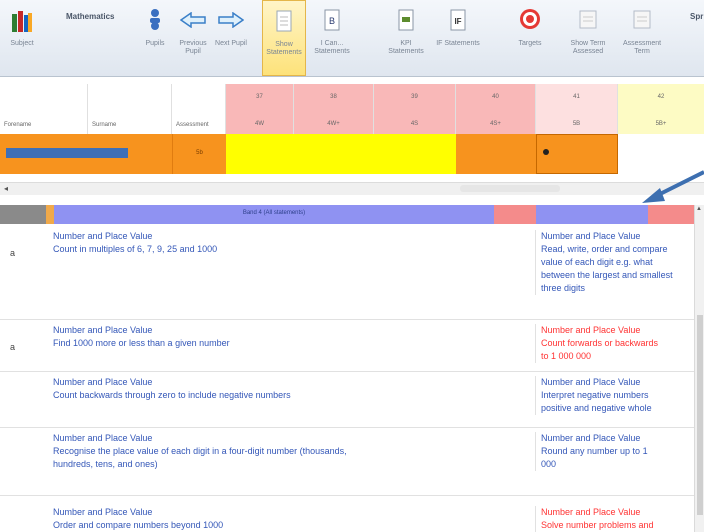 The height and width of the screenshot is (532, 704). What do you see at coordinates (607, 275) in the screenshot?
I see `statement-line: between the largest and smallest` at bounding box center [607, 275].